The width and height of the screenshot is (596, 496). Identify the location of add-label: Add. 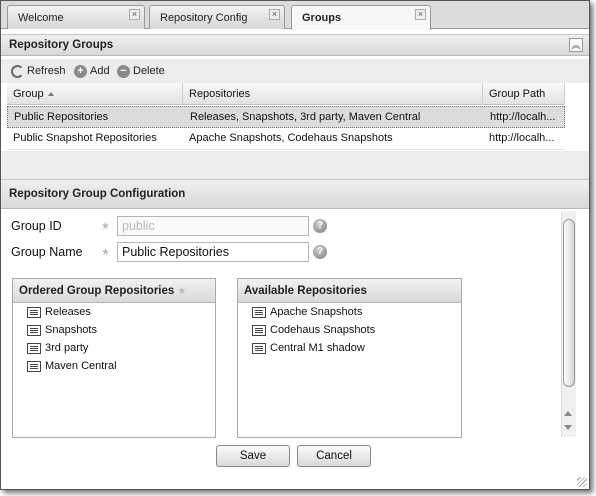
(100, 71).